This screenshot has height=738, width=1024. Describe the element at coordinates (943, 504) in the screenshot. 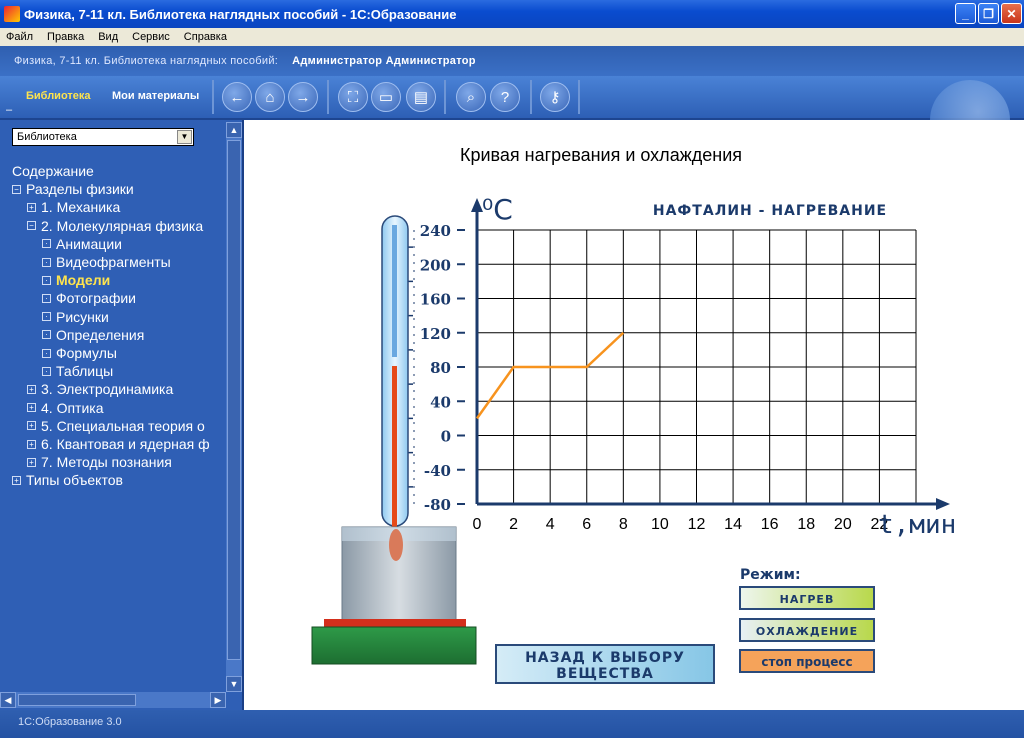

I see `x-axis-arrow` at that location.